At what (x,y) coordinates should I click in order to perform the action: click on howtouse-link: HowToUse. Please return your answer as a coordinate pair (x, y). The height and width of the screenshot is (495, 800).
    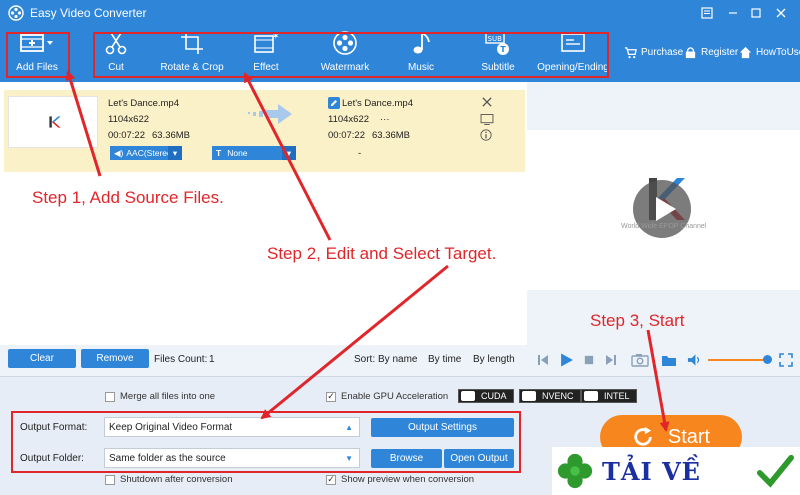
    Looking at the image, I should click on (769, 52).